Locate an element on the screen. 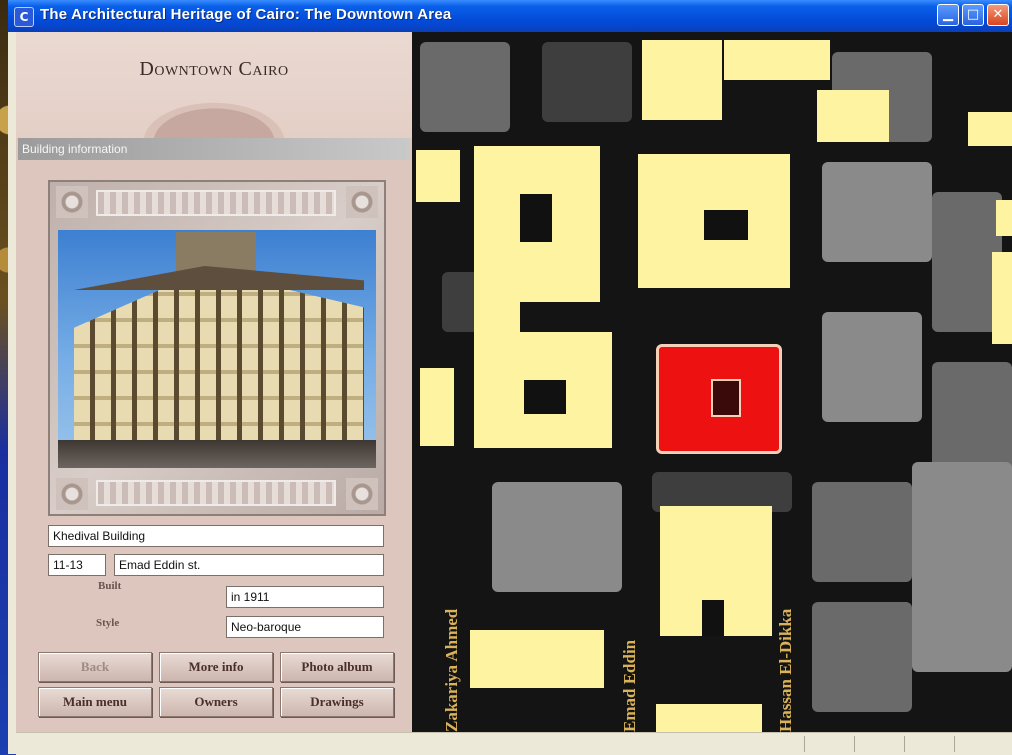 Image resolution: width=1012 pixels, height=755 pixels. style-label: Style is located at coordinates (108, 623).